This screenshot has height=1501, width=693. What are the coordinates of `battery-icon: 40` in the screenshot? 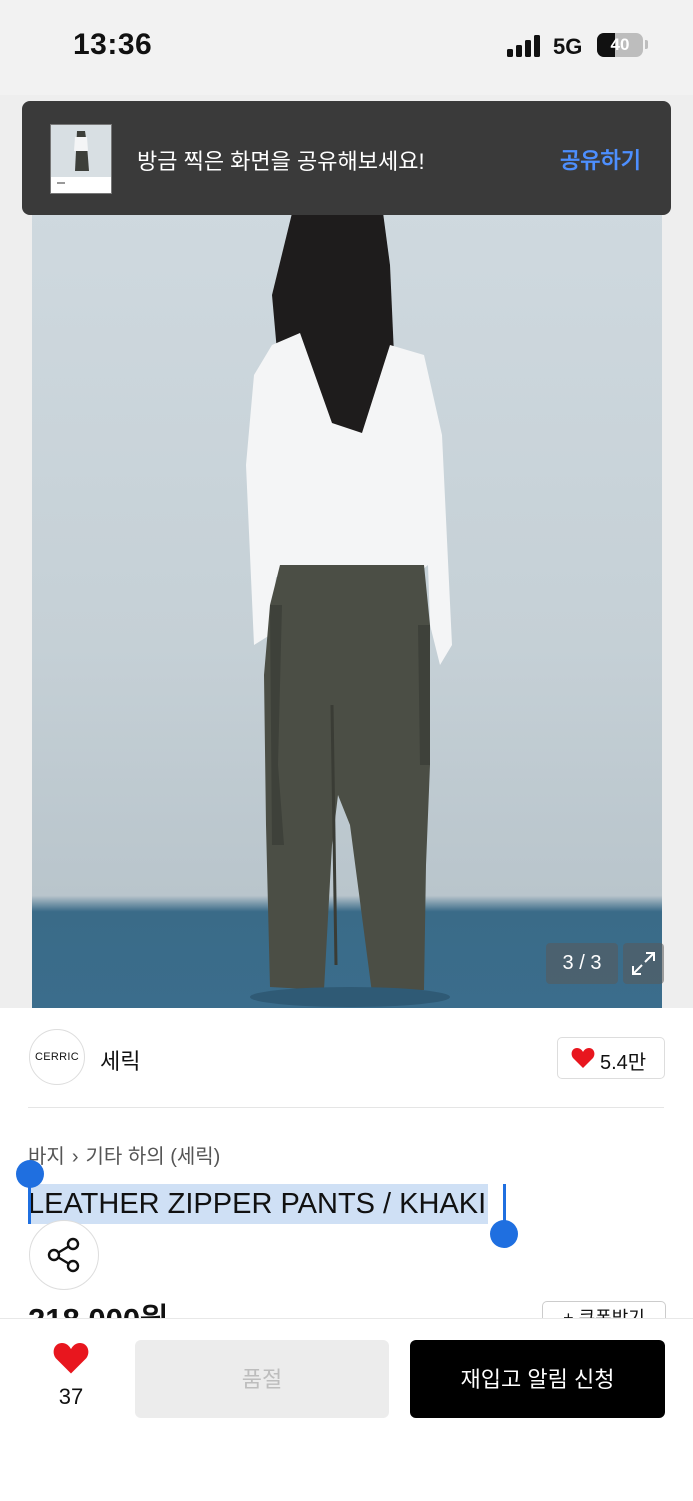 It's located at (620, 45).